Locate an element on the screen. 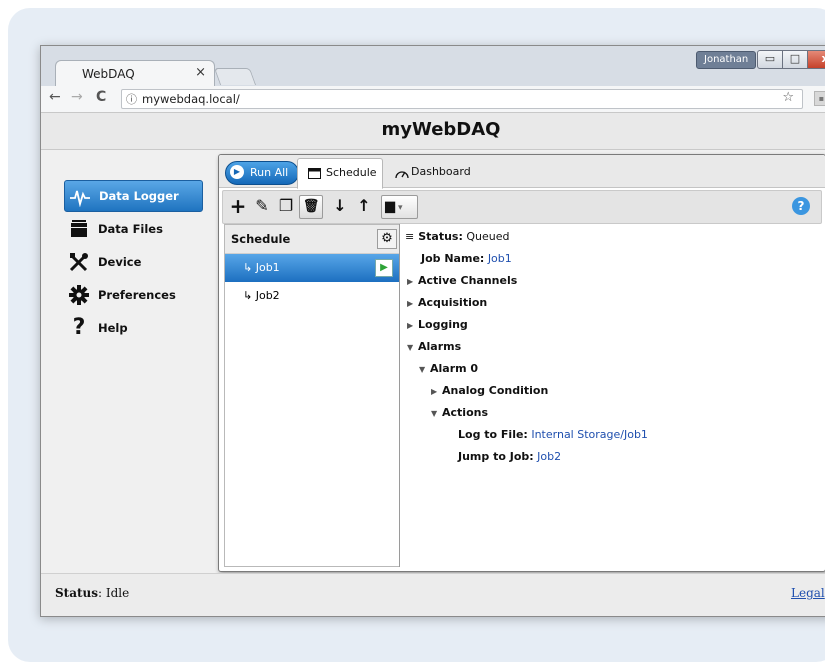 The image size is (825, 662). sidebar-item-label: Data Files is located at coordinates (130, 229).